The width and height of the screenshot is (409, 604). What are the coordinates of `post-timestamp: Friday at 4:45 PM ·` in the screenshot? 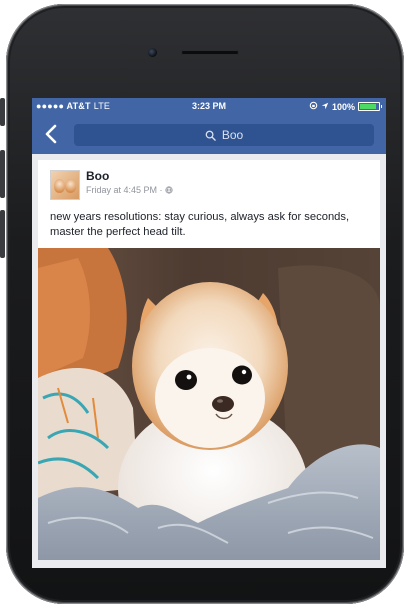 It's located at (129, 190).